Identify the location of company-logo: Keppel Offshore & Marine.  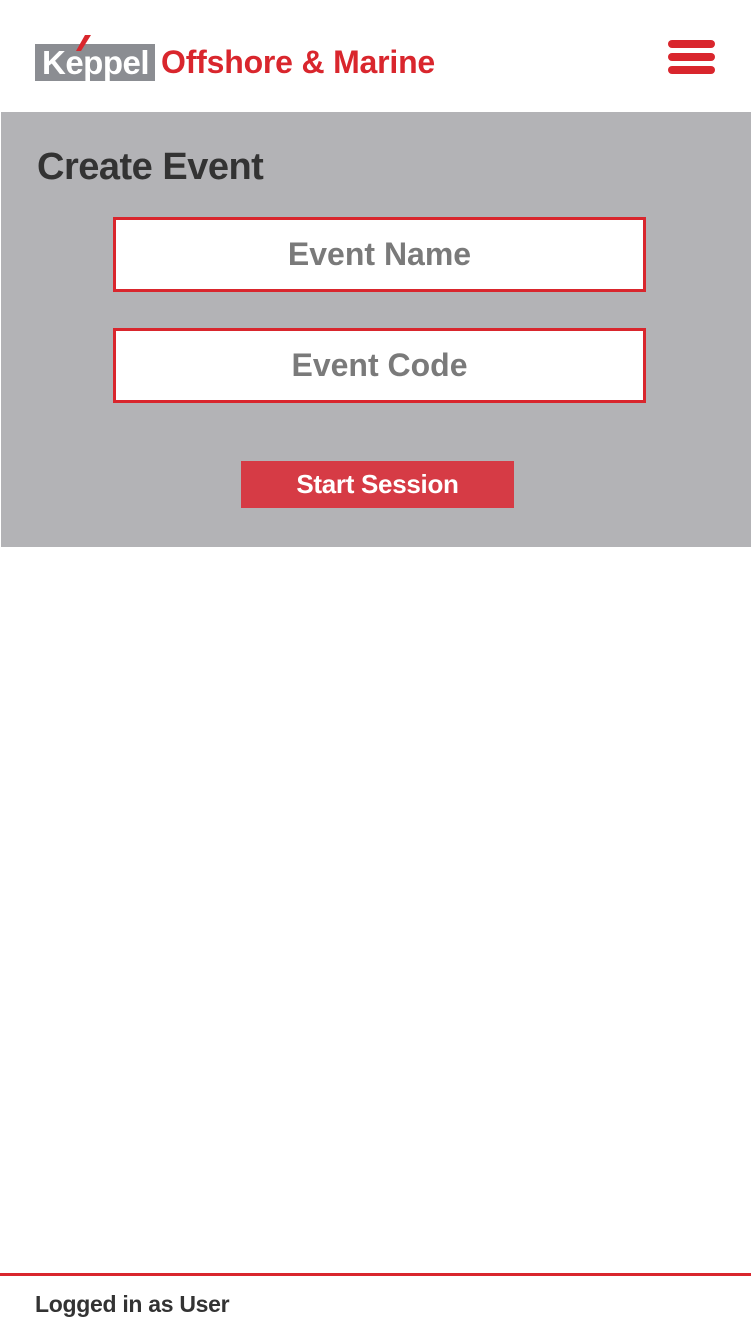
(235, 57).